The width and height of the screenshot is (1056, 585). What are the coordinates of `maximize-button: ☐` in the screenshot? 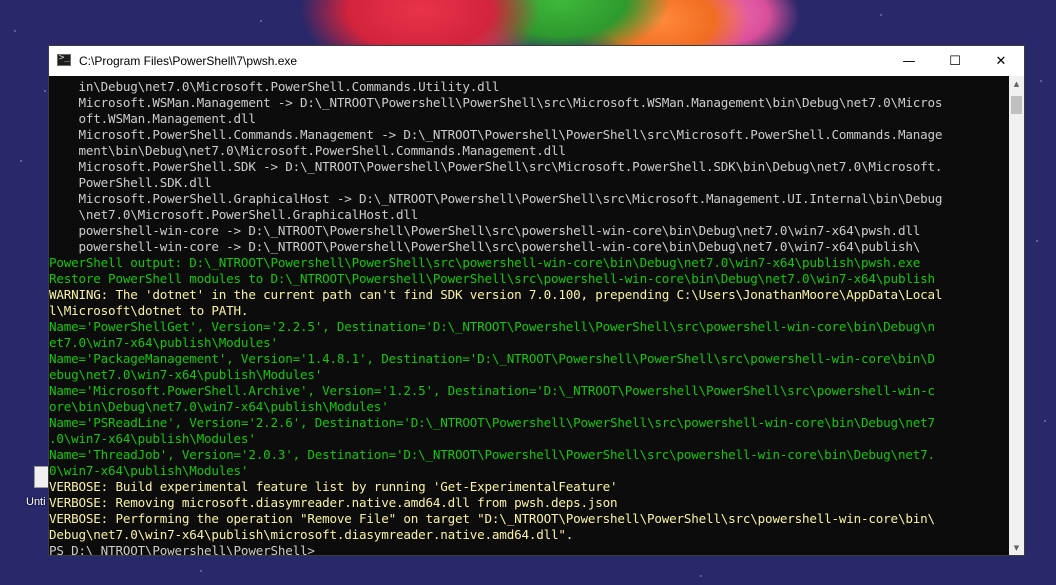 It's located at (955, 61).